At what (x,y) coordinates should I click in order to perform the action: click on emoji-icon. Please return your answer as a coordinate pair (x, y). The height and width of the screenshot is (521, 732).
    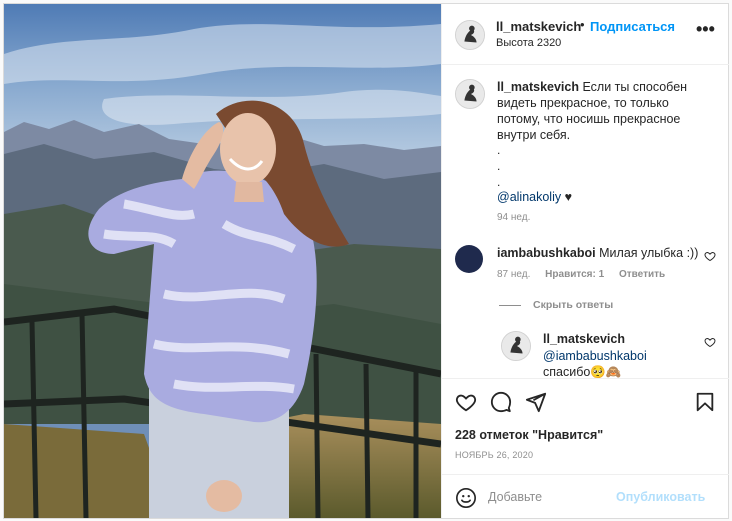
    Looking at the image, I should click on (466, 498).